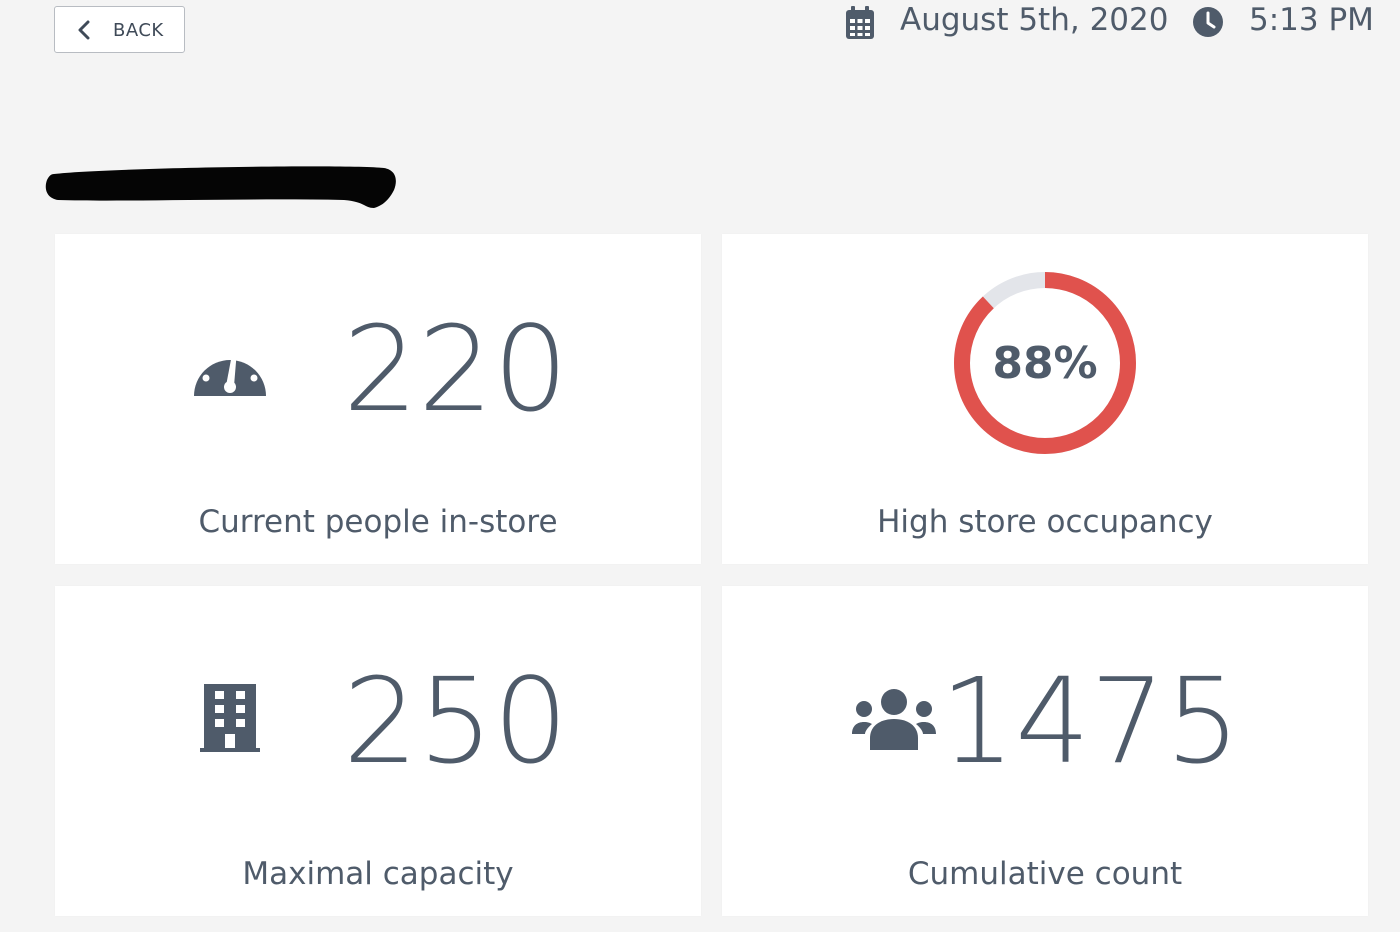  What do you see at coordinates (1311, 20) in the screenshot?
I see `current-time: 5:13 PM` at bounding box center [1311, 20].